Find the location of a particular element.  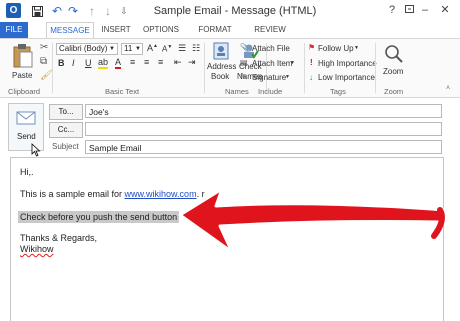

names-group-label: Names is located at coordinates (237, 91).